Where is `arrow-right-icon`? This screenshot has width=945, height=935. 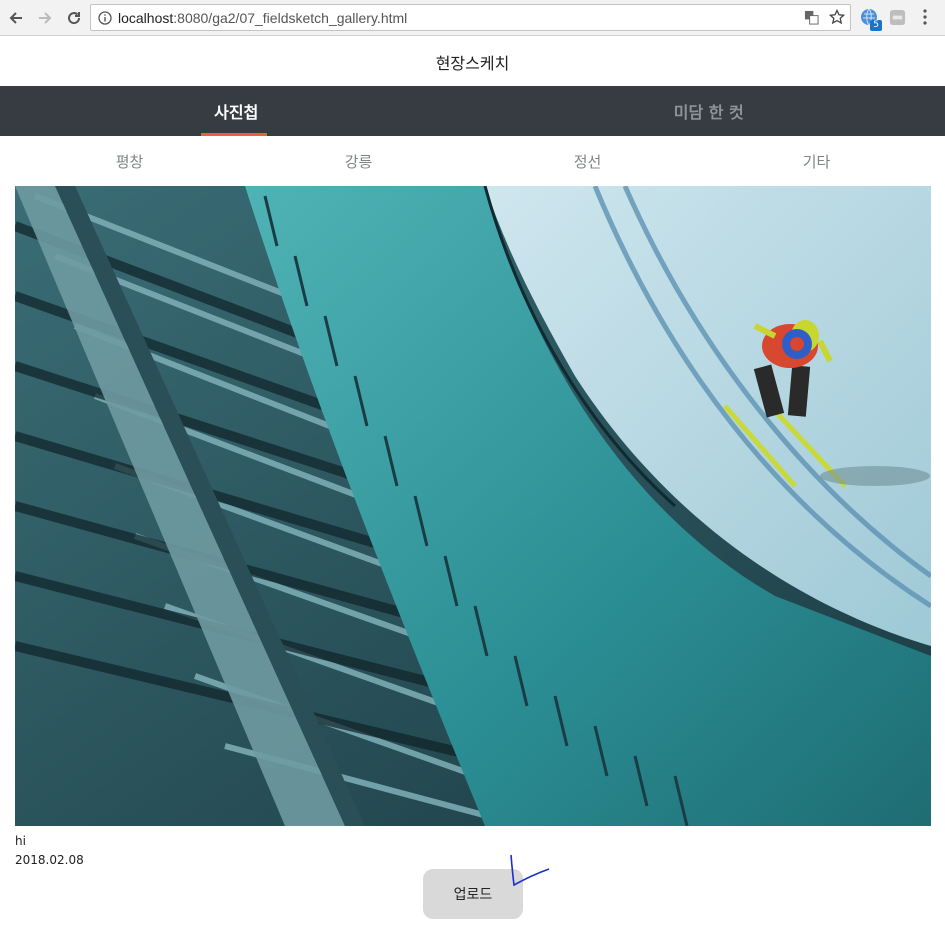
arrow-right-icon is located at coordinates (45, 17).